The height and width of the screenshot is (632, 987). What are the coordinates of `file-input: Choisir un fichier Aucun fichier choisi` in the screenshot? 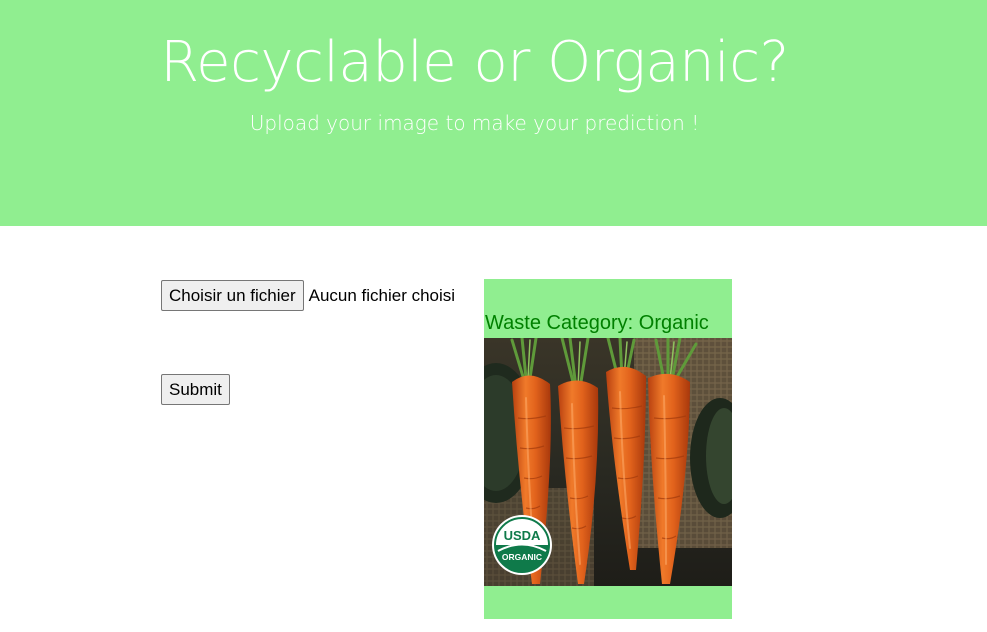 It's located at (308, 295).